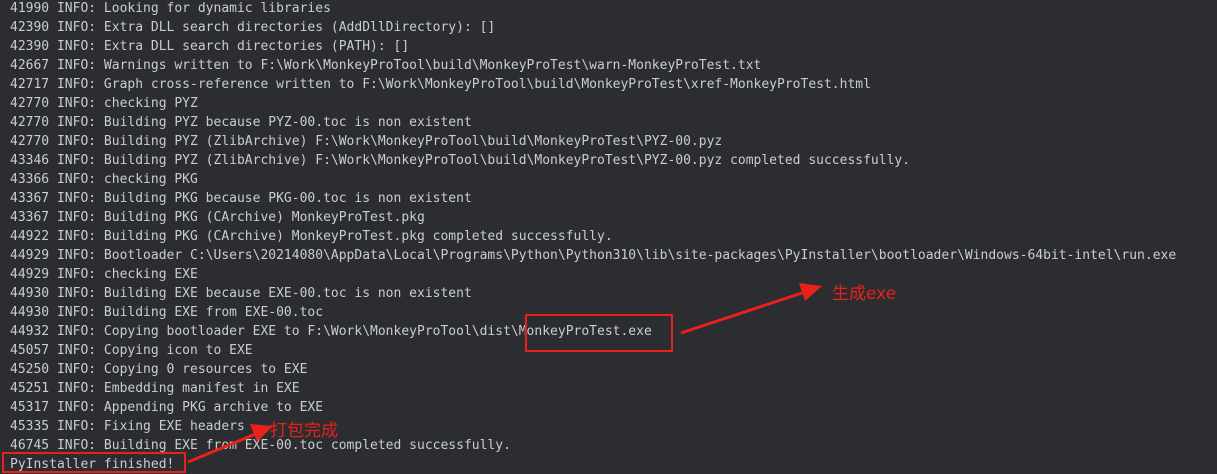  Describe the element at coordinates (810, 292) in the screenshot. I see `arrow-head-exe` at that location.